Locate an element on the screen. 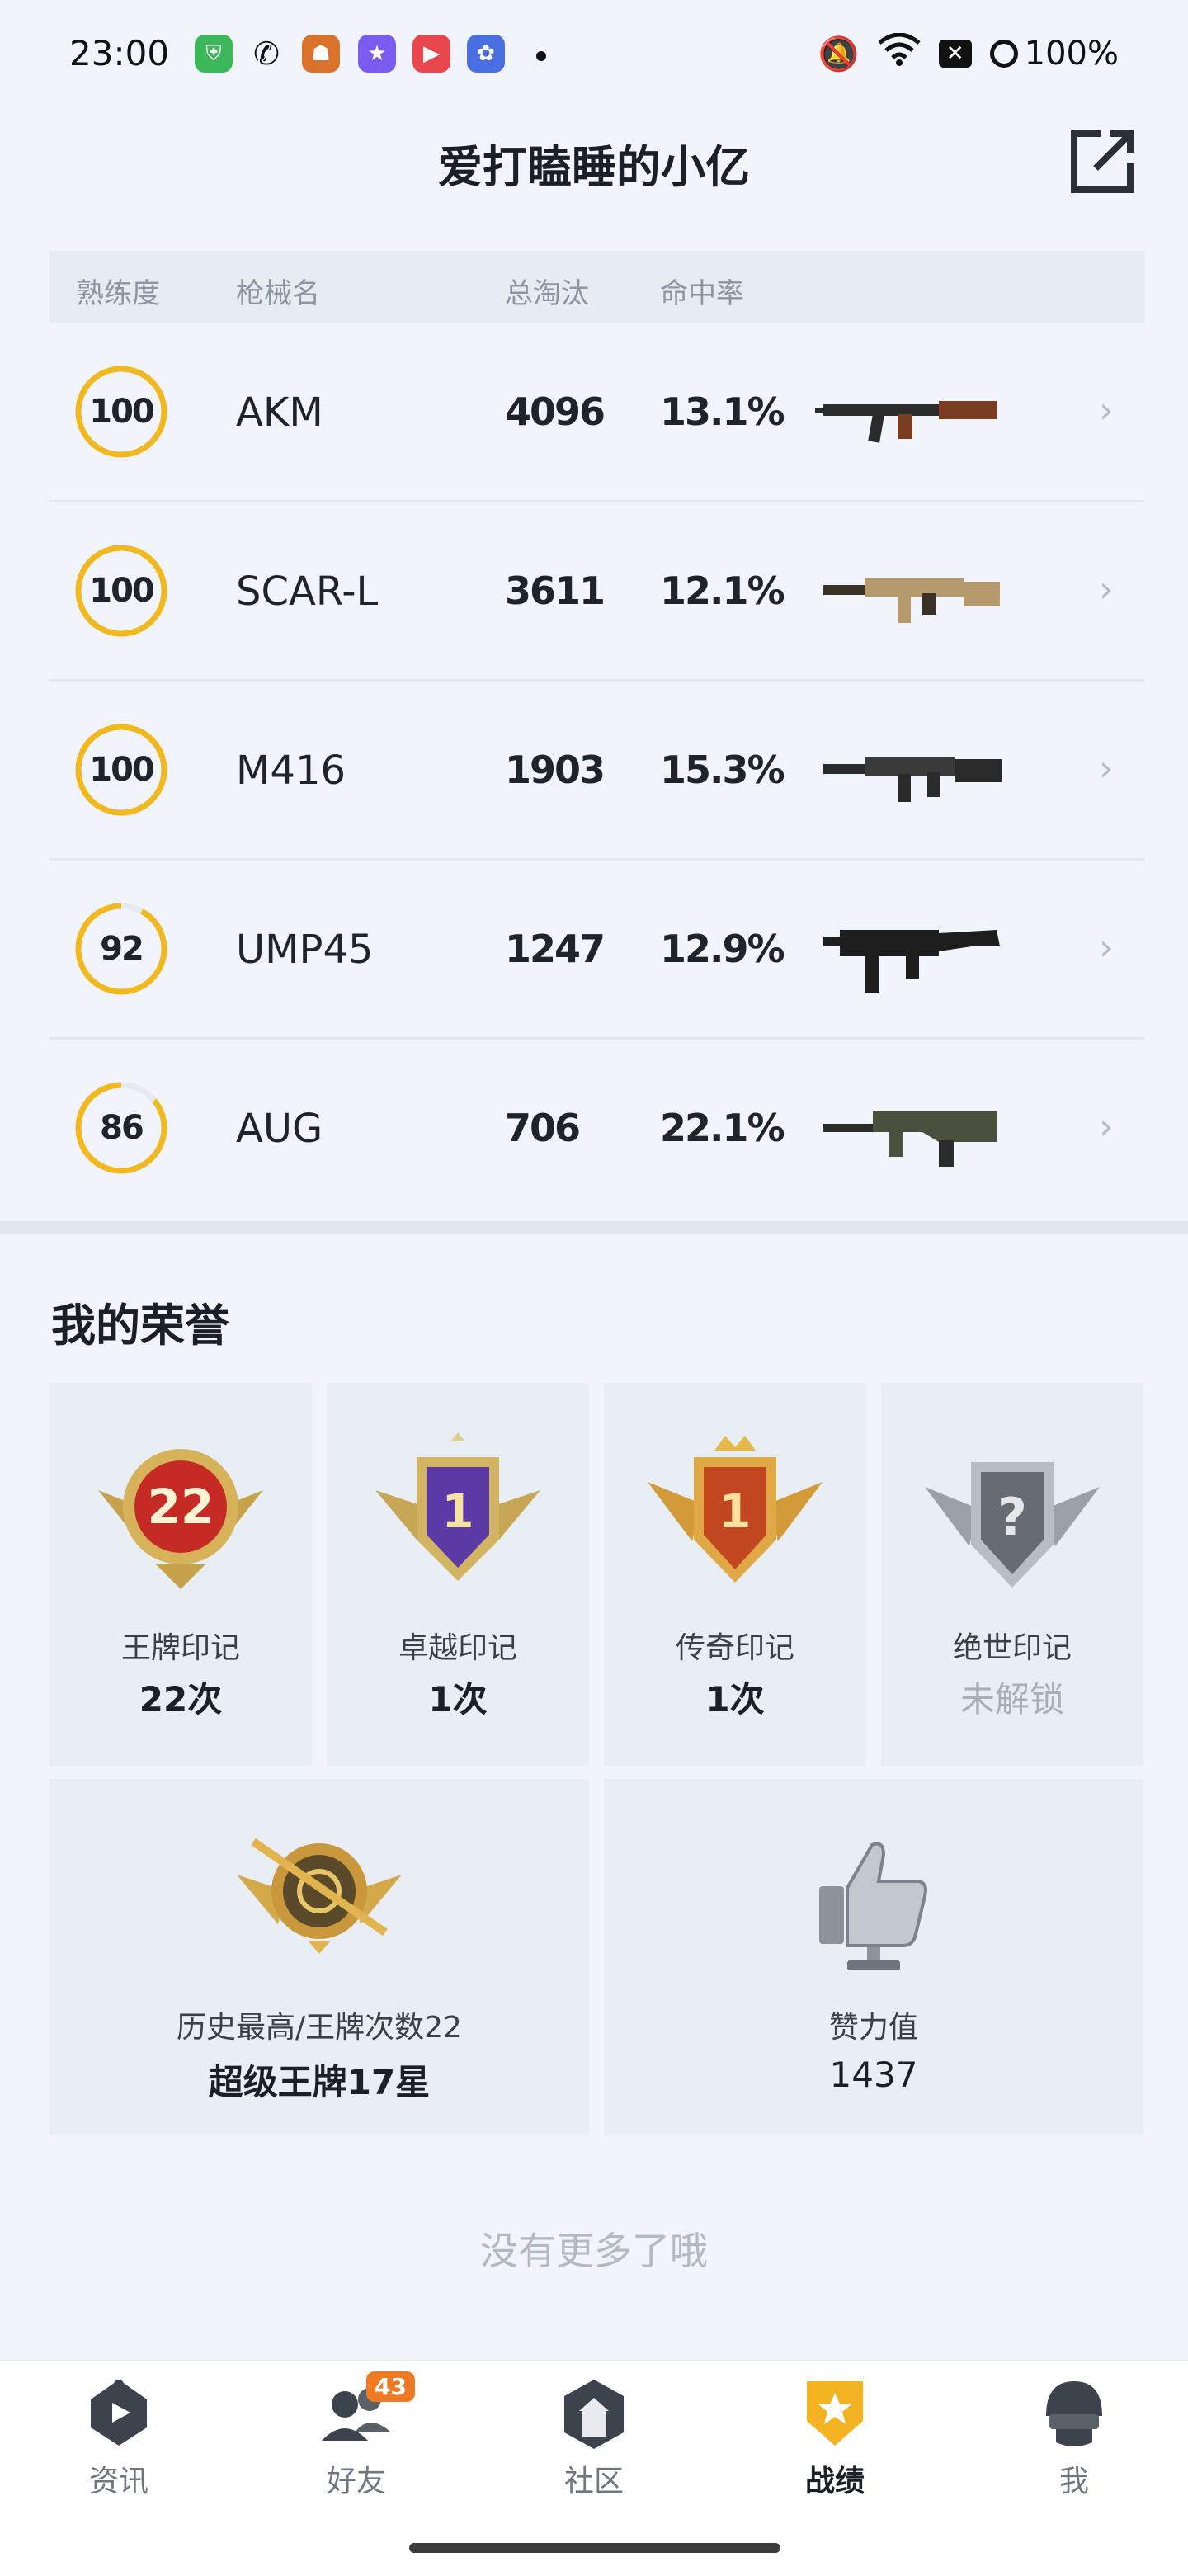 The image size is (1188, 2576). total-kills: 1247 is located at coordinates (555, 949).